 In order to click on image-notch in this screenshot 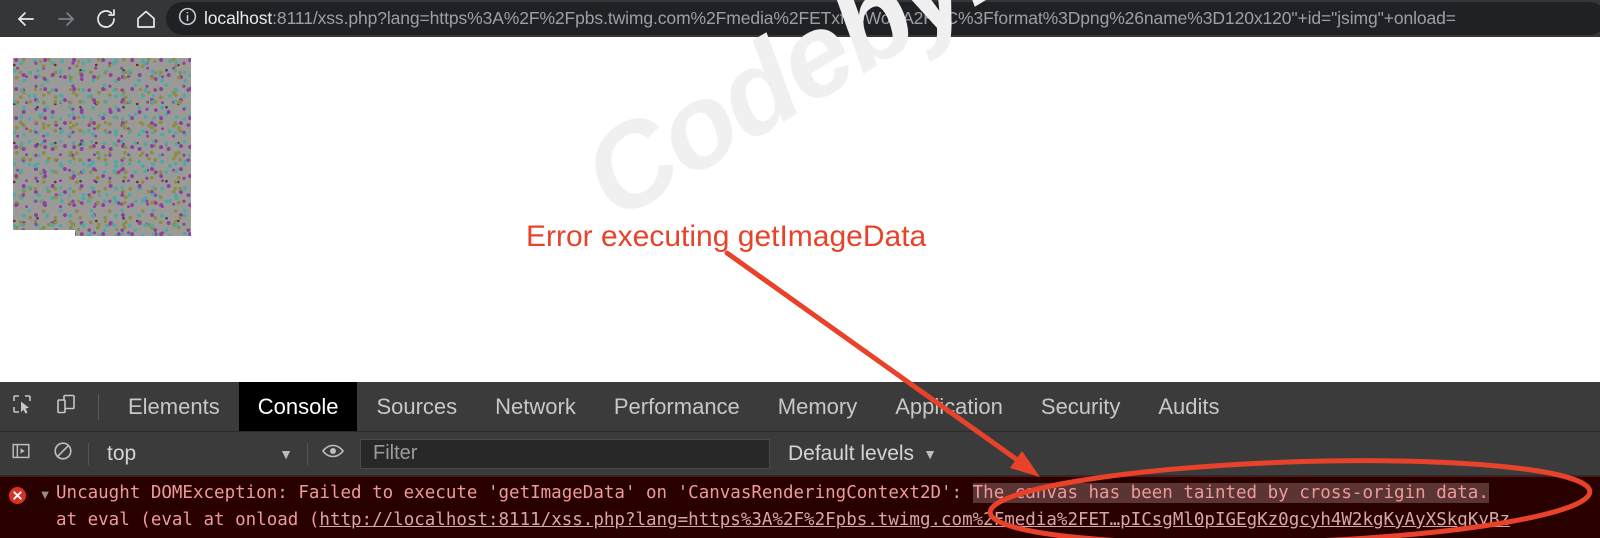, I will do `click(44, 234)`.